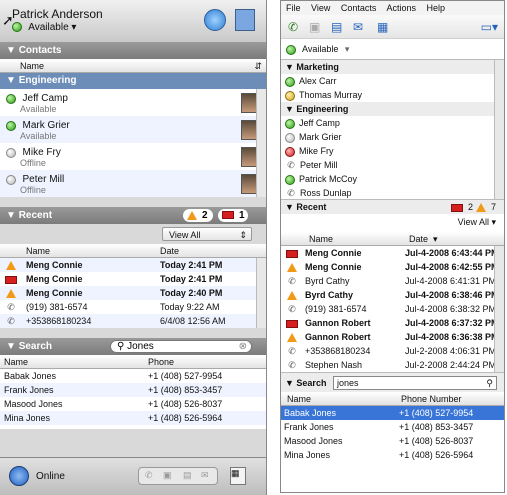 The width and height of the screenshot is (507, 495). What do you see at coordinates (489, 383) in the screenshot?
I see `search-icon: ⚲` at bounding box center [489, 383].